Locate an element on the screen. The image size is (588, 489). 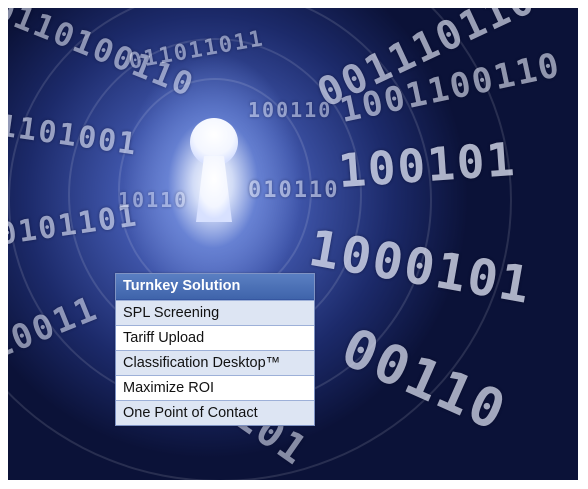
list-item-classification-desktop: Classification Desktop™ is located at coordinates (215, 362).